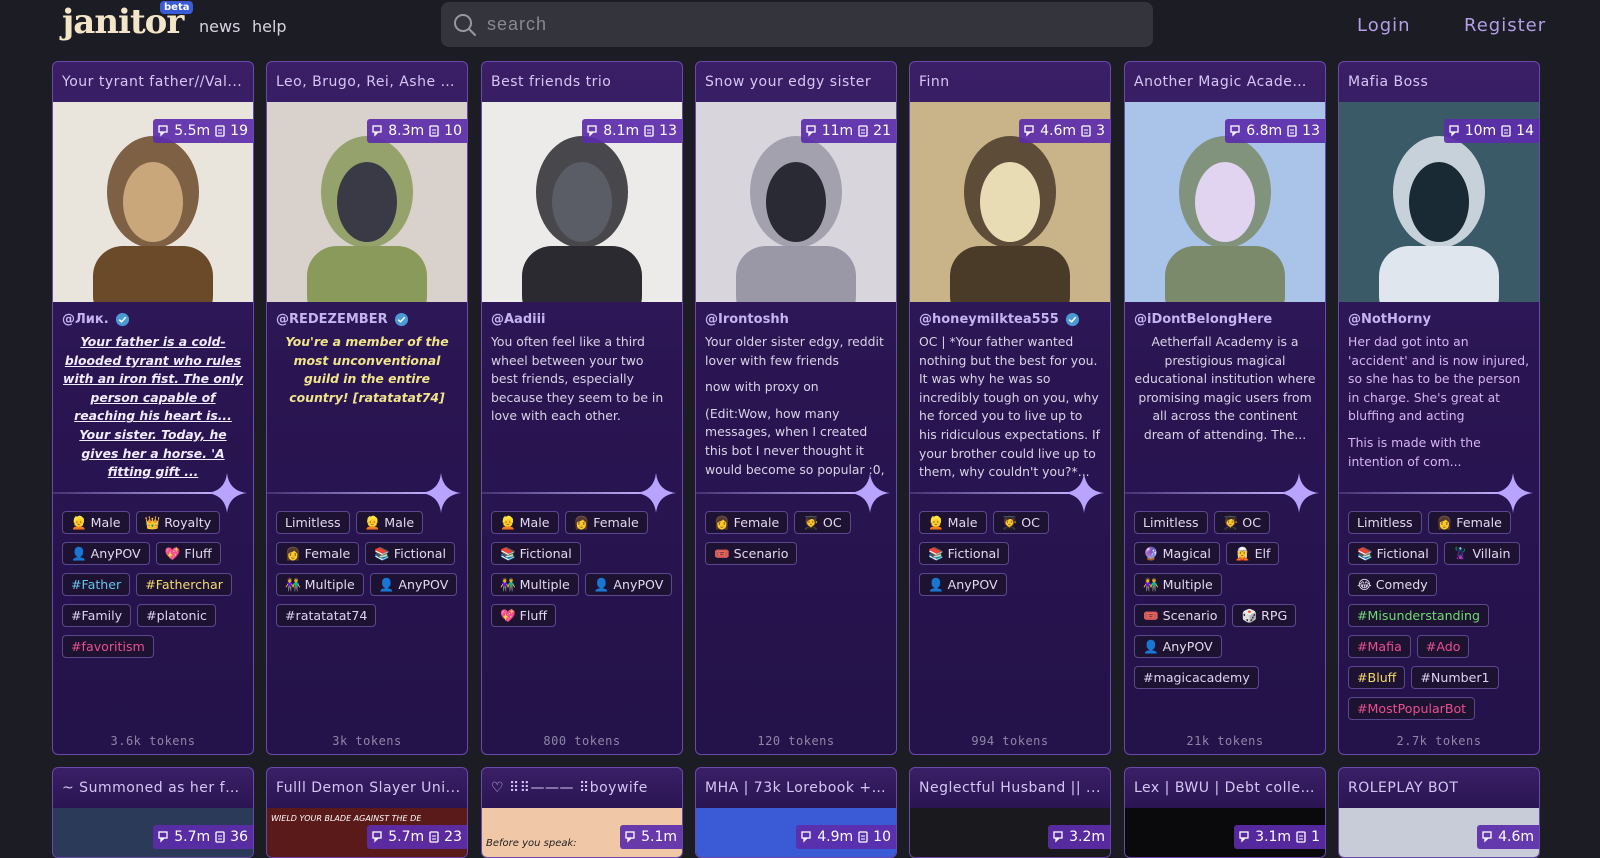 This screenshot has height=858, width=1600. What do you see at coordinates (153, 812) in the screenshot?
I see `character-card: ~ Summoned as her fa... 5.7m 36` at bounding box center [153, 812].